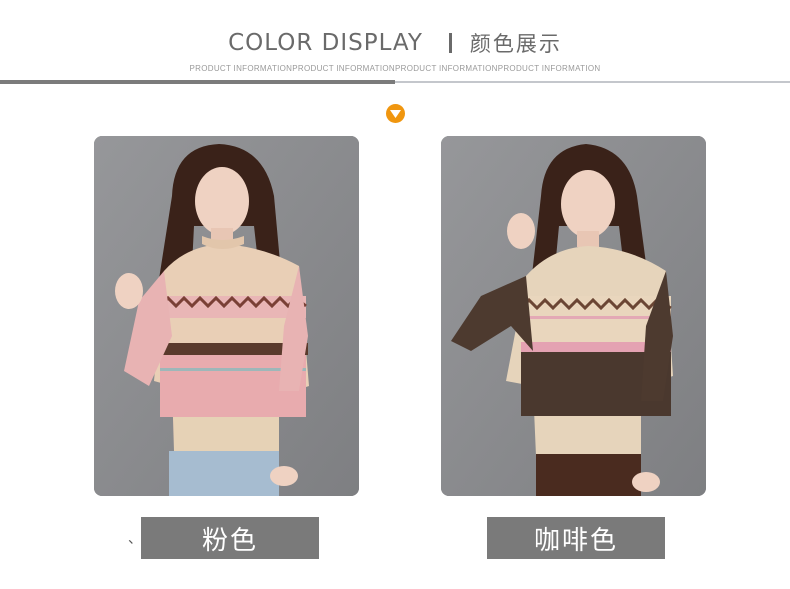 The height and width of the screenshot is (589, 790). Describe the element at coordinates (515, 44) in the screenshot. I see `title-chinese: 颜色展示` at that location.